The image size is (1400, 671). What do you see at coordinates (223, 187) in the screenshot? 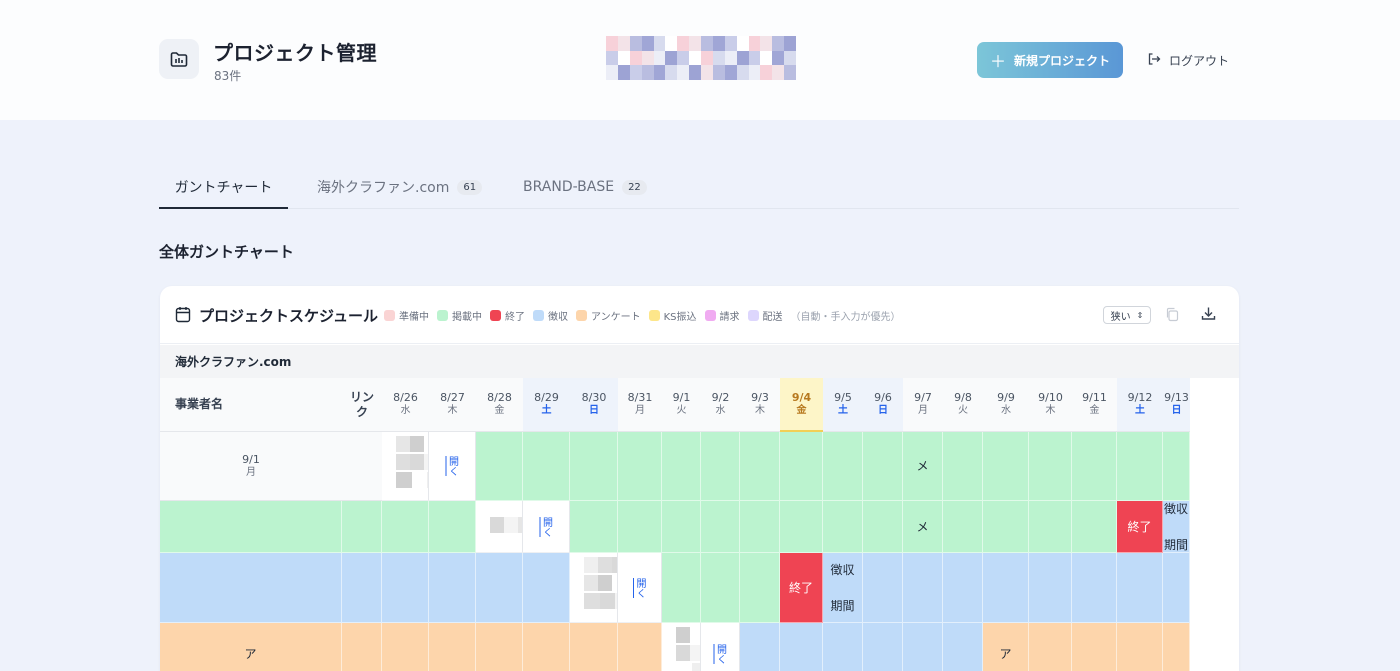
I see `tab-gantt-chart: ガントチャート` at bounding box center [223, 187].